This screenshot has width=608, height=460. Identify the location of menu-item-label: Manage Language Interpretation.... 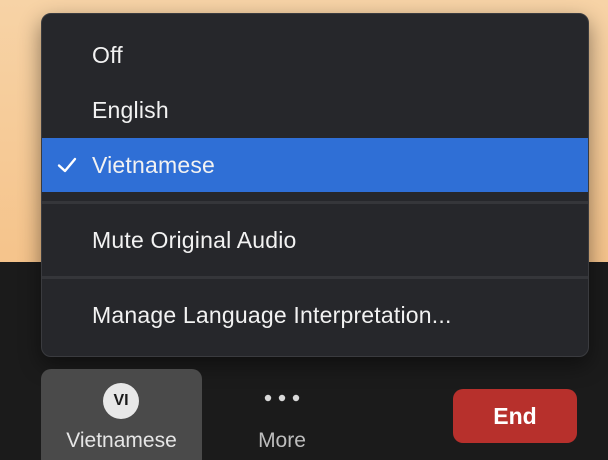
(272, 314).